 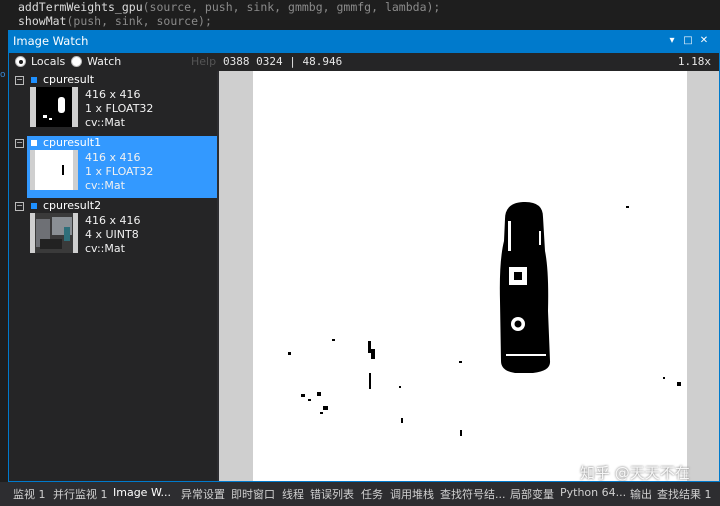 What do you see at coordinates (703, 276) in the screenshot?
I see `viewer-margin-right` at bounding box center [703, 276].